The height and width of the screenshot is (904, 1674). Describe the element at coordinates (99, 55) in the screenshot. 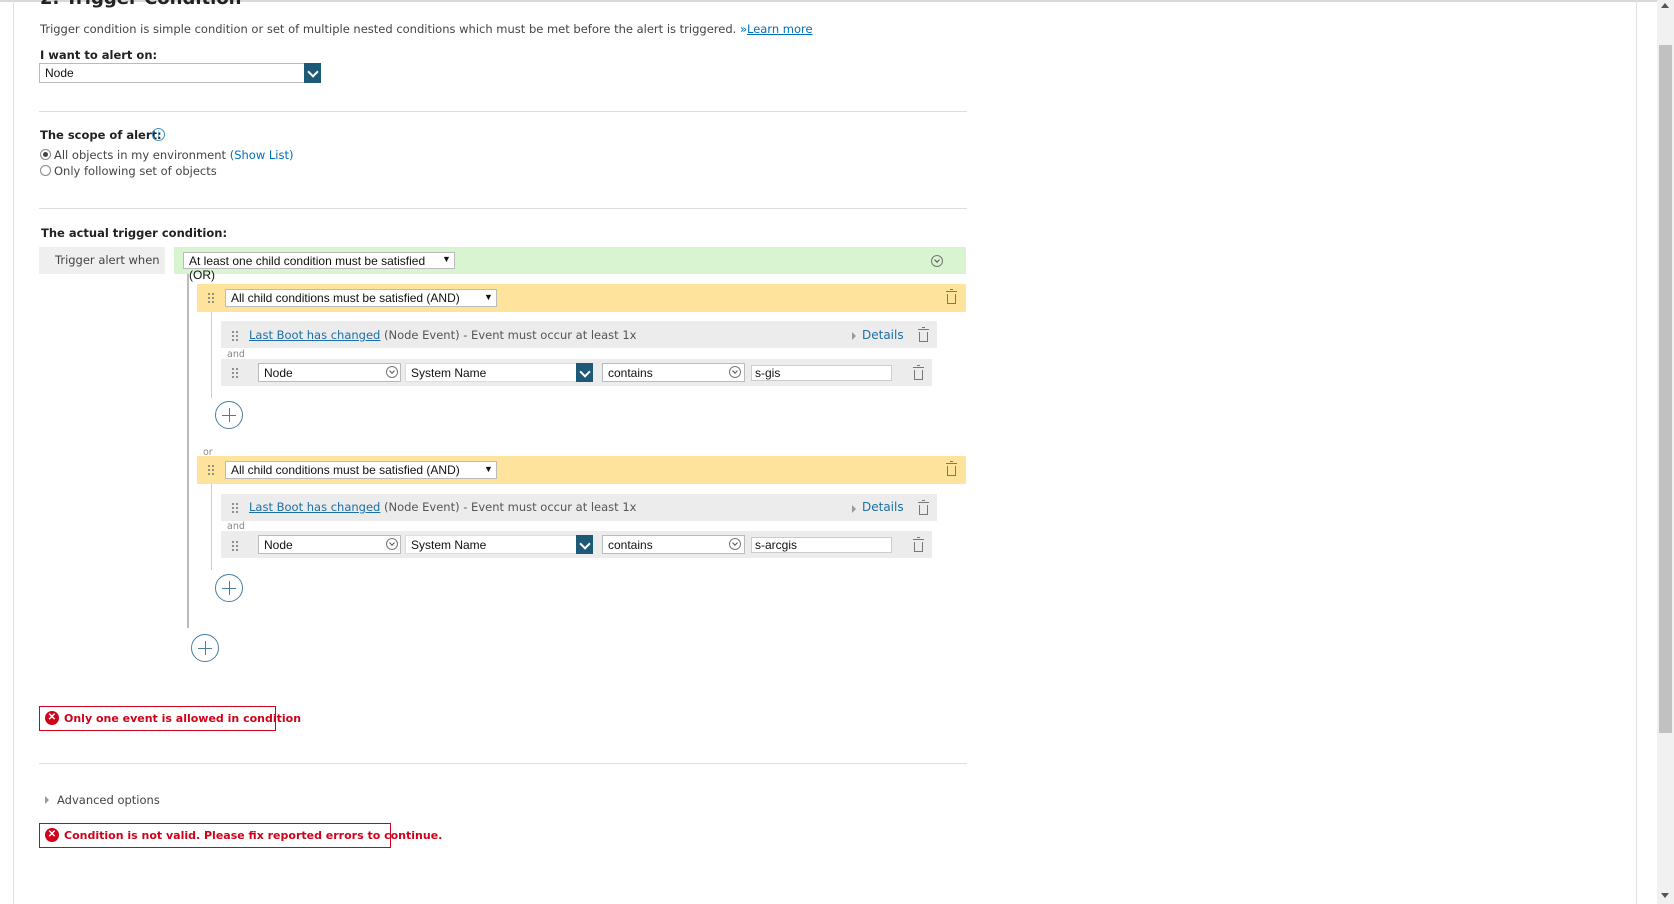

I see `alert-on-label: I want to alert on:` at that location.